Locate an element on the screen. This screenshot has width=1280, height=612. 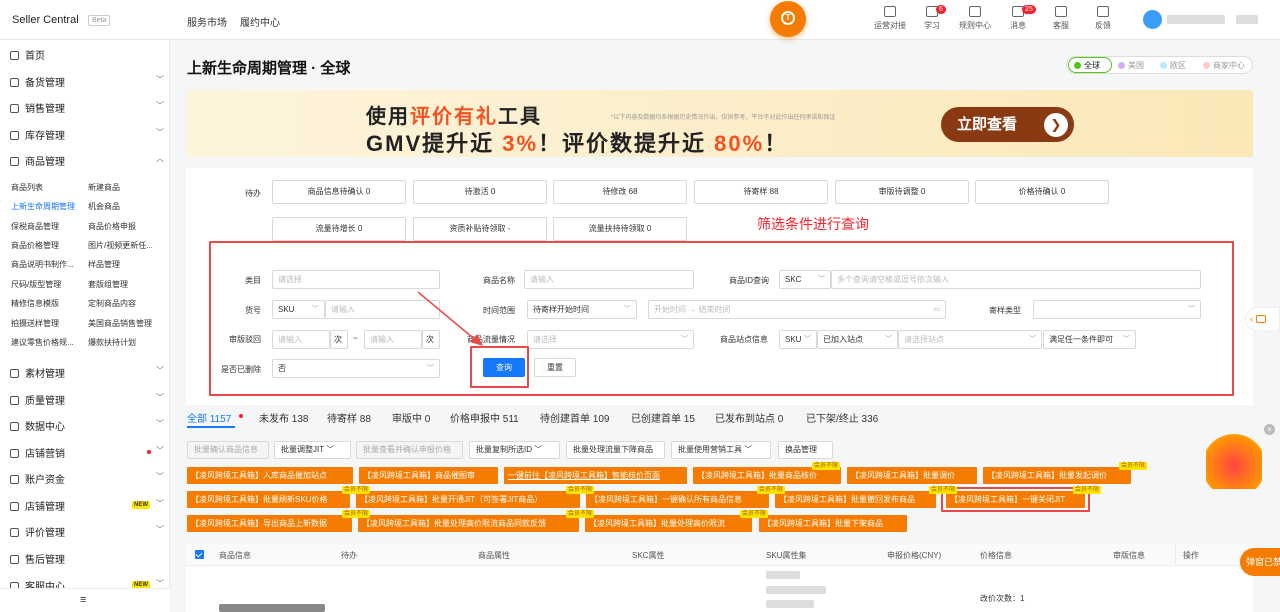
tool-batch-delist-button: 【凌风跨境工具箱】批量下架商品 is located at coordinates (833, 523).